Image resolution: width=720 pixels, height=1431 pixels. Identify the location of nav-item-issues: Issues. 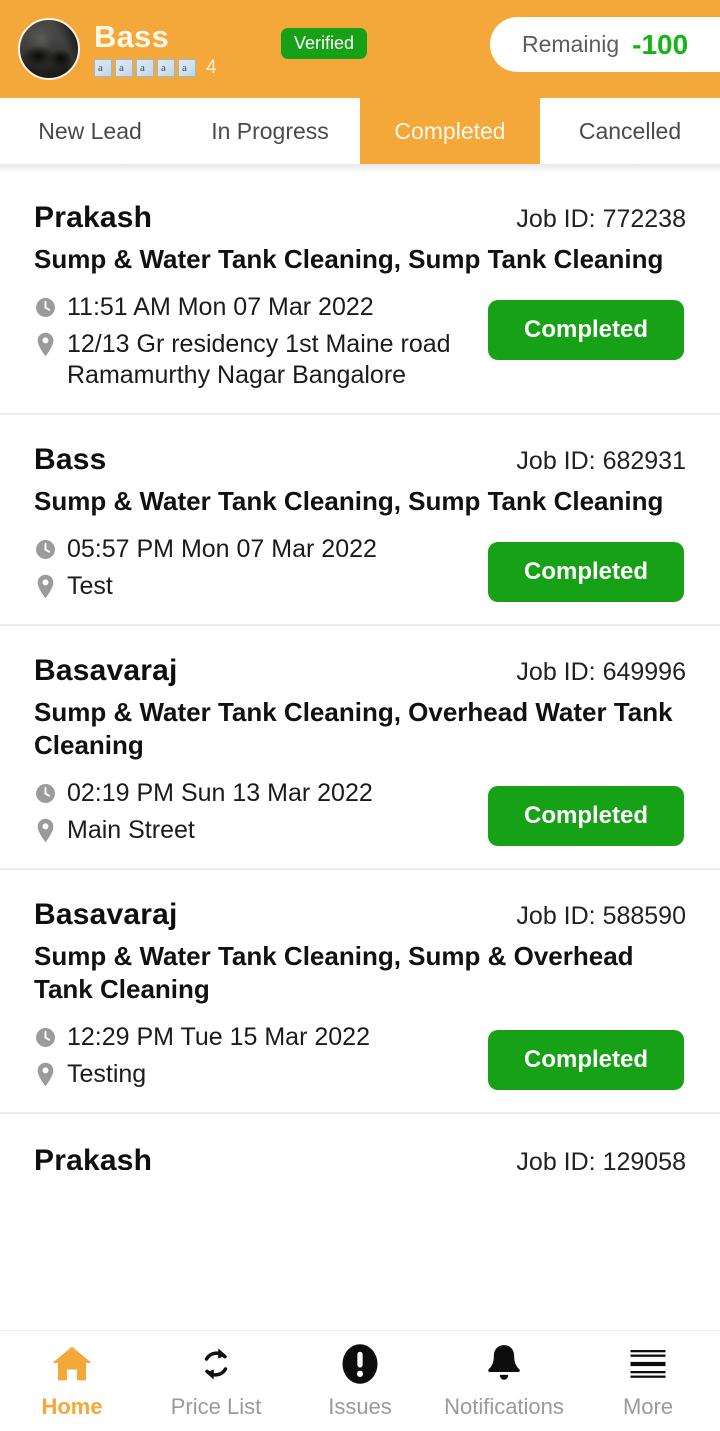
(360, 1381).